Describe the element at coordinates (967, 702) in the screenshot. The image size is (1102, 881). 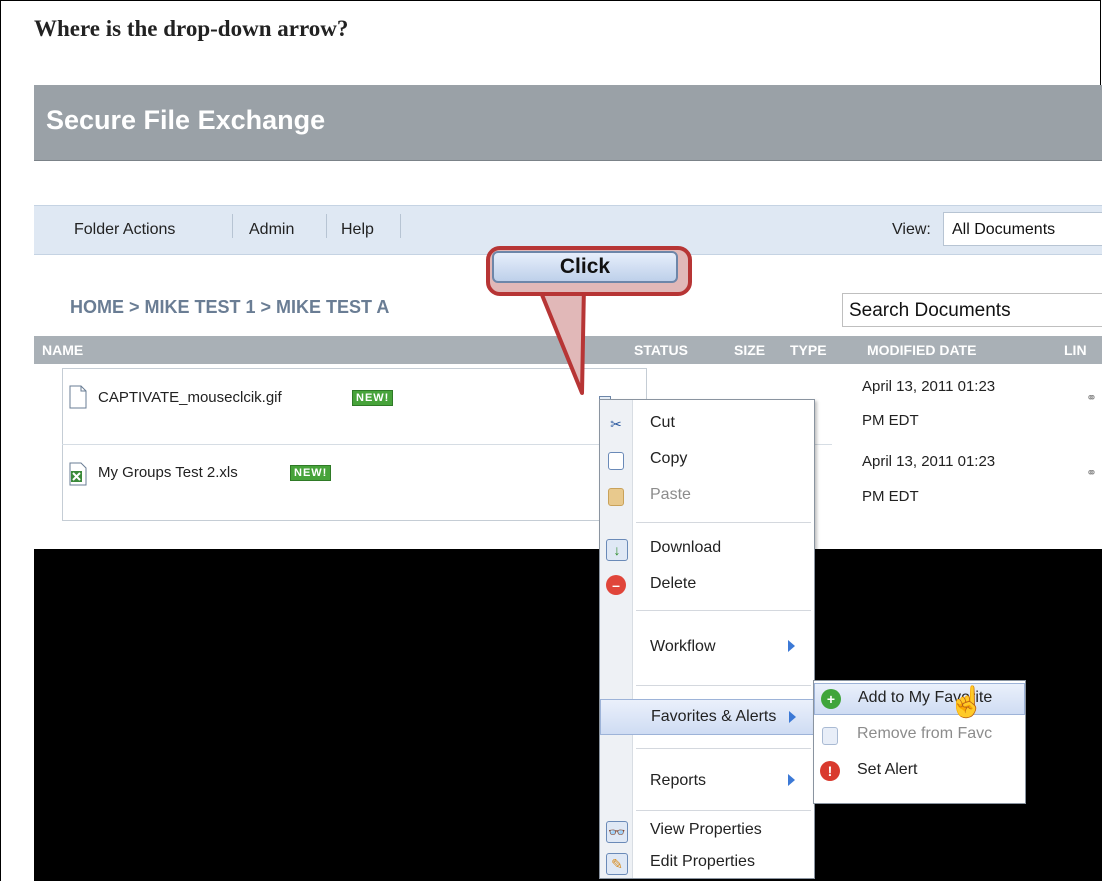
I see `hand-cursor-icon: ☝` at that location.